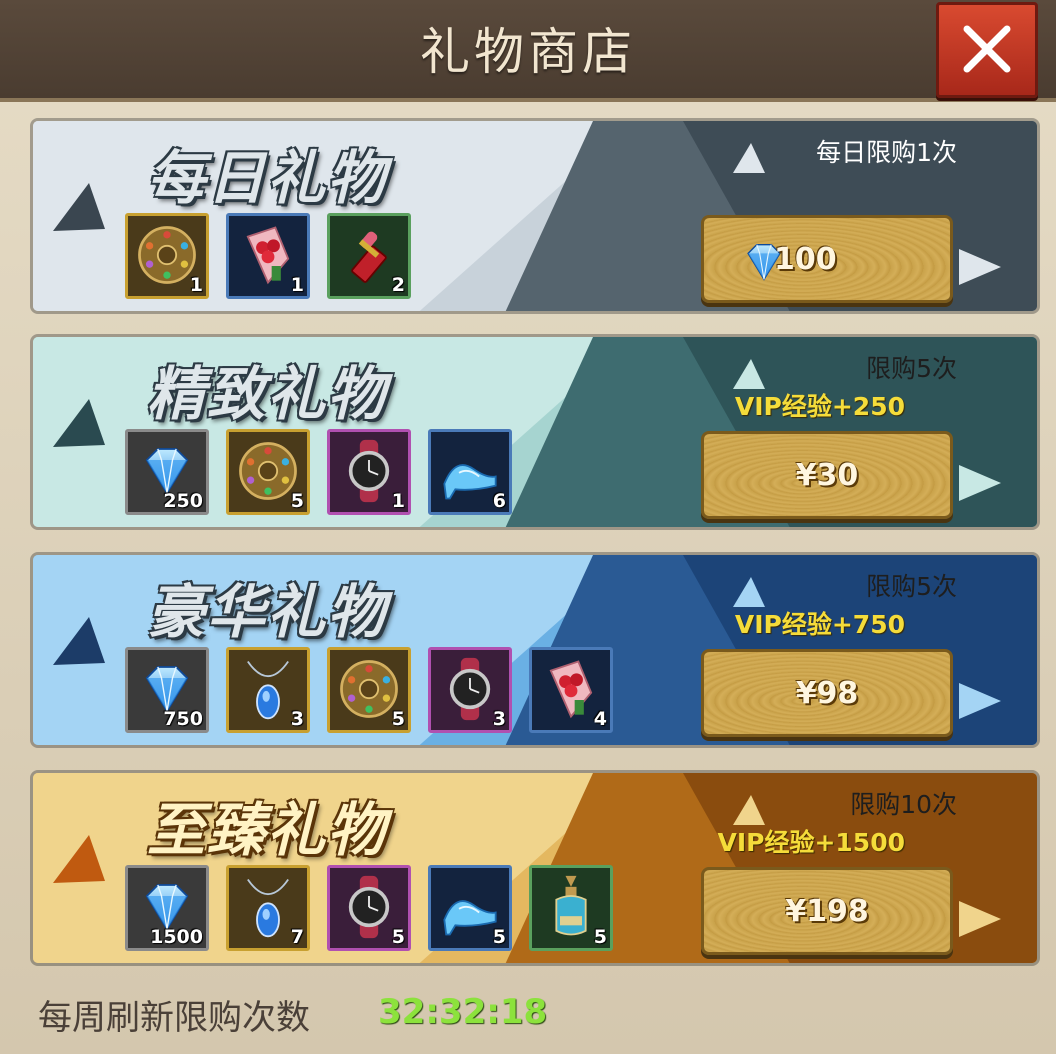 Image resolution: width=1056 pixels, height=1054 pixels. I want to click on reward-item: 4, so click(571, 690).